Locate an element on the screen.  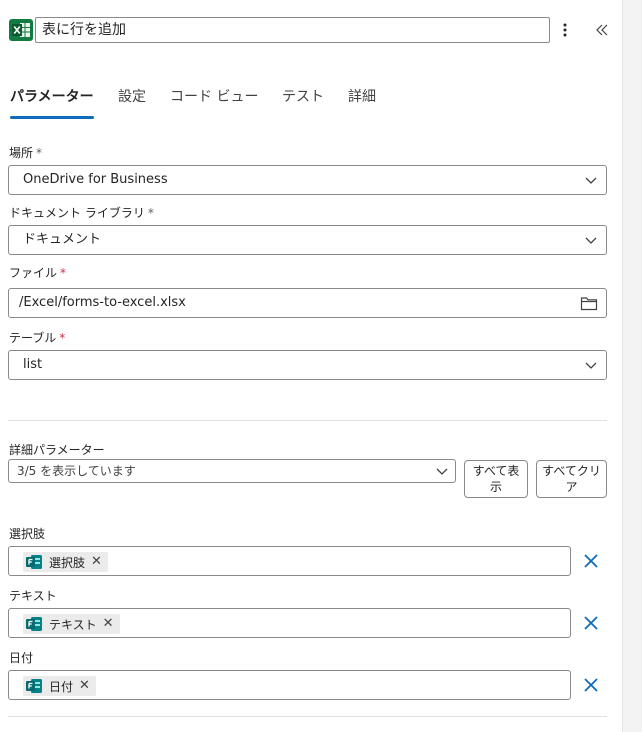
tab-details: 詳細 is located at coordinates (362, 97).